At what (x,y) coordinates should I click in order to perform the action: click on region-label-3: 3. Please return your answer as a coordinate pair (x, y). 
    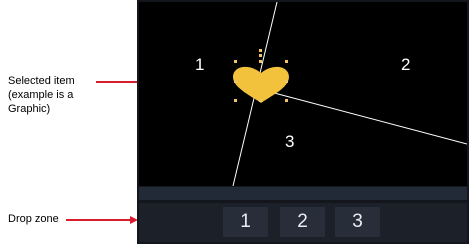
    Looking at the image, I should click on (290, 141).